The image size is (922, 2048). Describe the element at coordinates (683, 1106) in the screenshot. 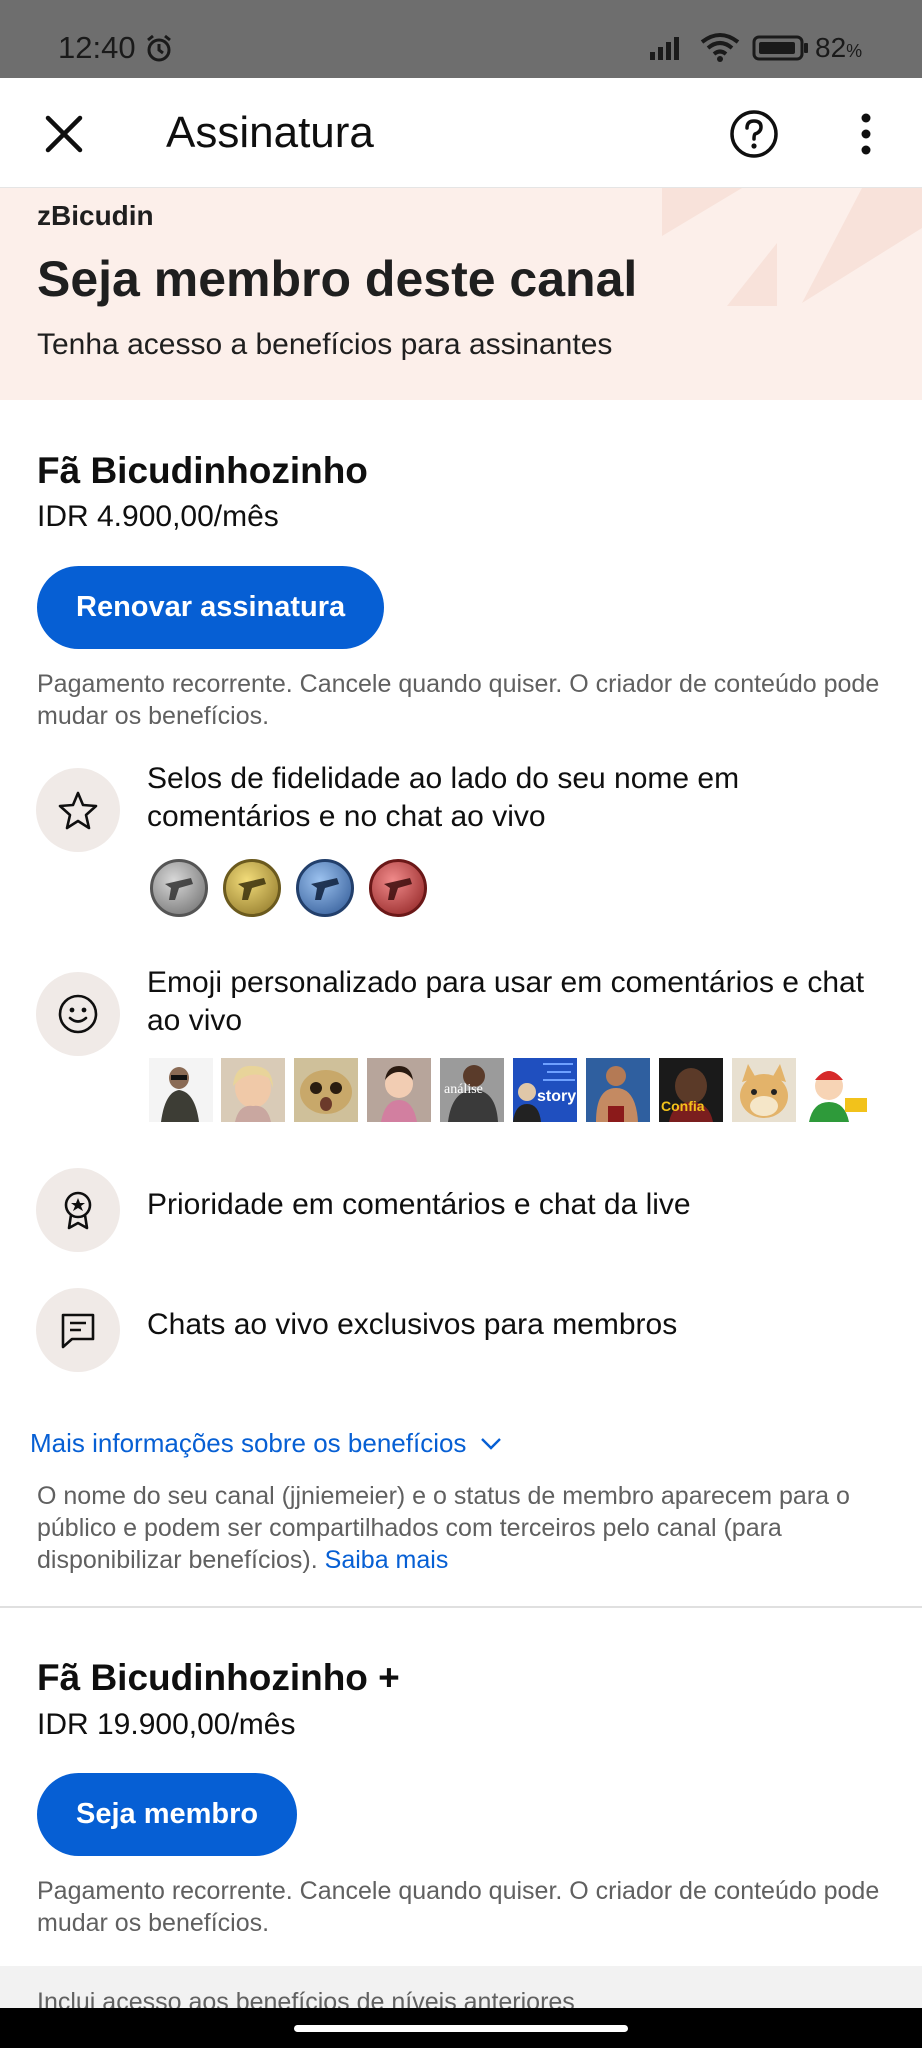

I see `custom-emoji-8-label: Confia` at that location.